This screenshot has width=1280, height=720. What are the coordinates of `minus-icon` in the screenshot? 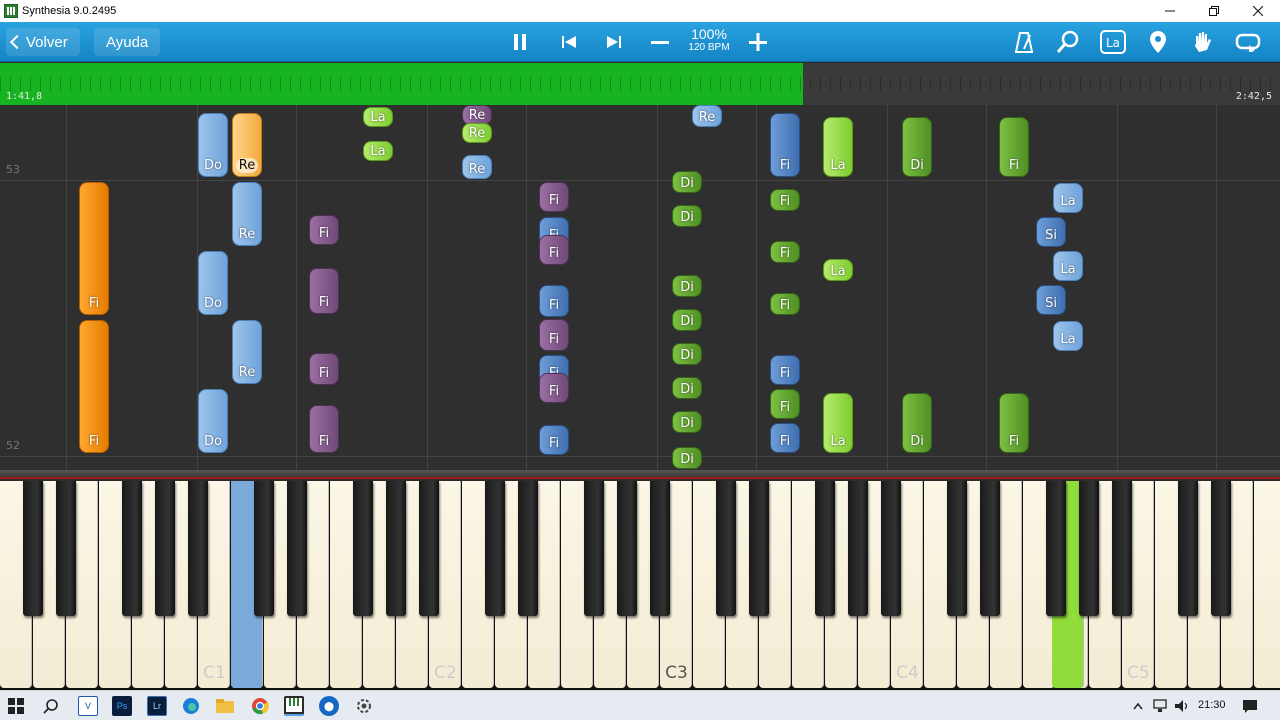 It's located at (660, 42).